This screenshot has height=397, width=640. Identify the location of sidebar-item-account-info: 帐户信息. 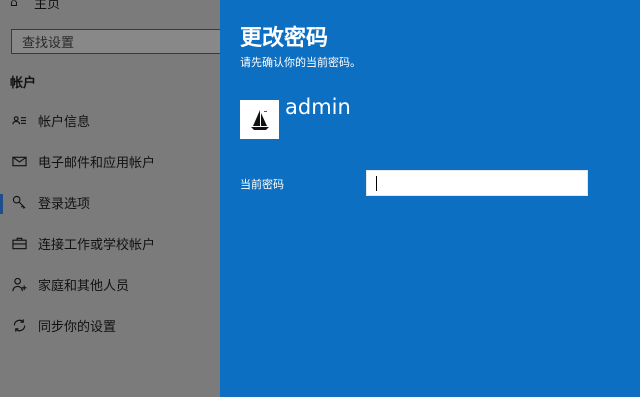
(110, 120).